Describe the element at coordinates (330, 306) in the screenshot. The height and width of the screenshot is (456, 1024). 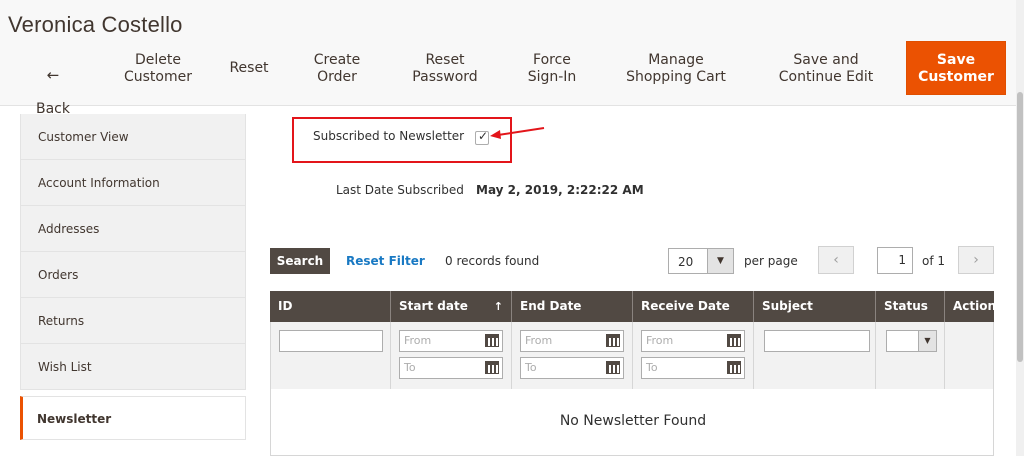
I see `column-header-id: ID` at that location.